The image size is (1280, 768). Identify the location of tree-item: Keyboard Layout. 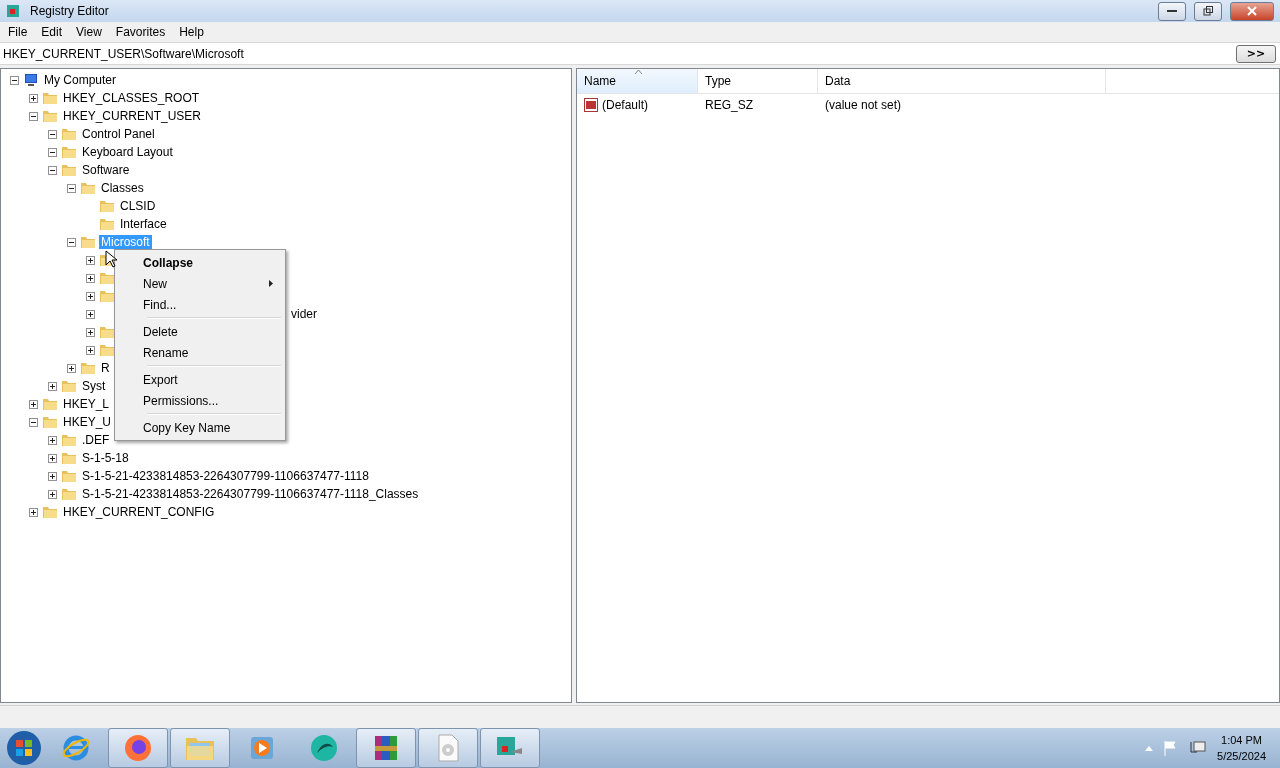
(127, 152).